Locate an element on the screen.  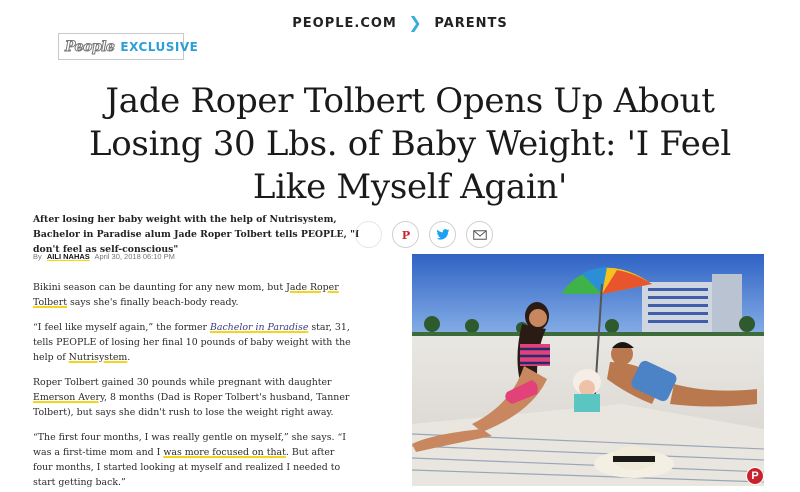
share-bar: P is located at coordinates (424, 234).